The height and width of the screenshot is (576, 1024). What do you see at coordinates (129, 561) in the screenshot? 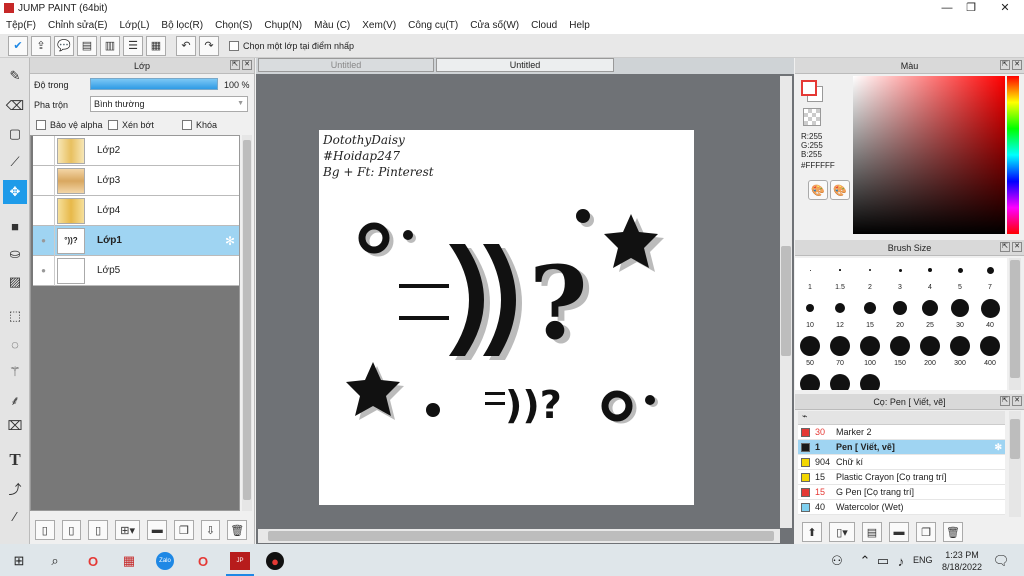
I see `app-icon: ▦` at bounding box center [129, 561].